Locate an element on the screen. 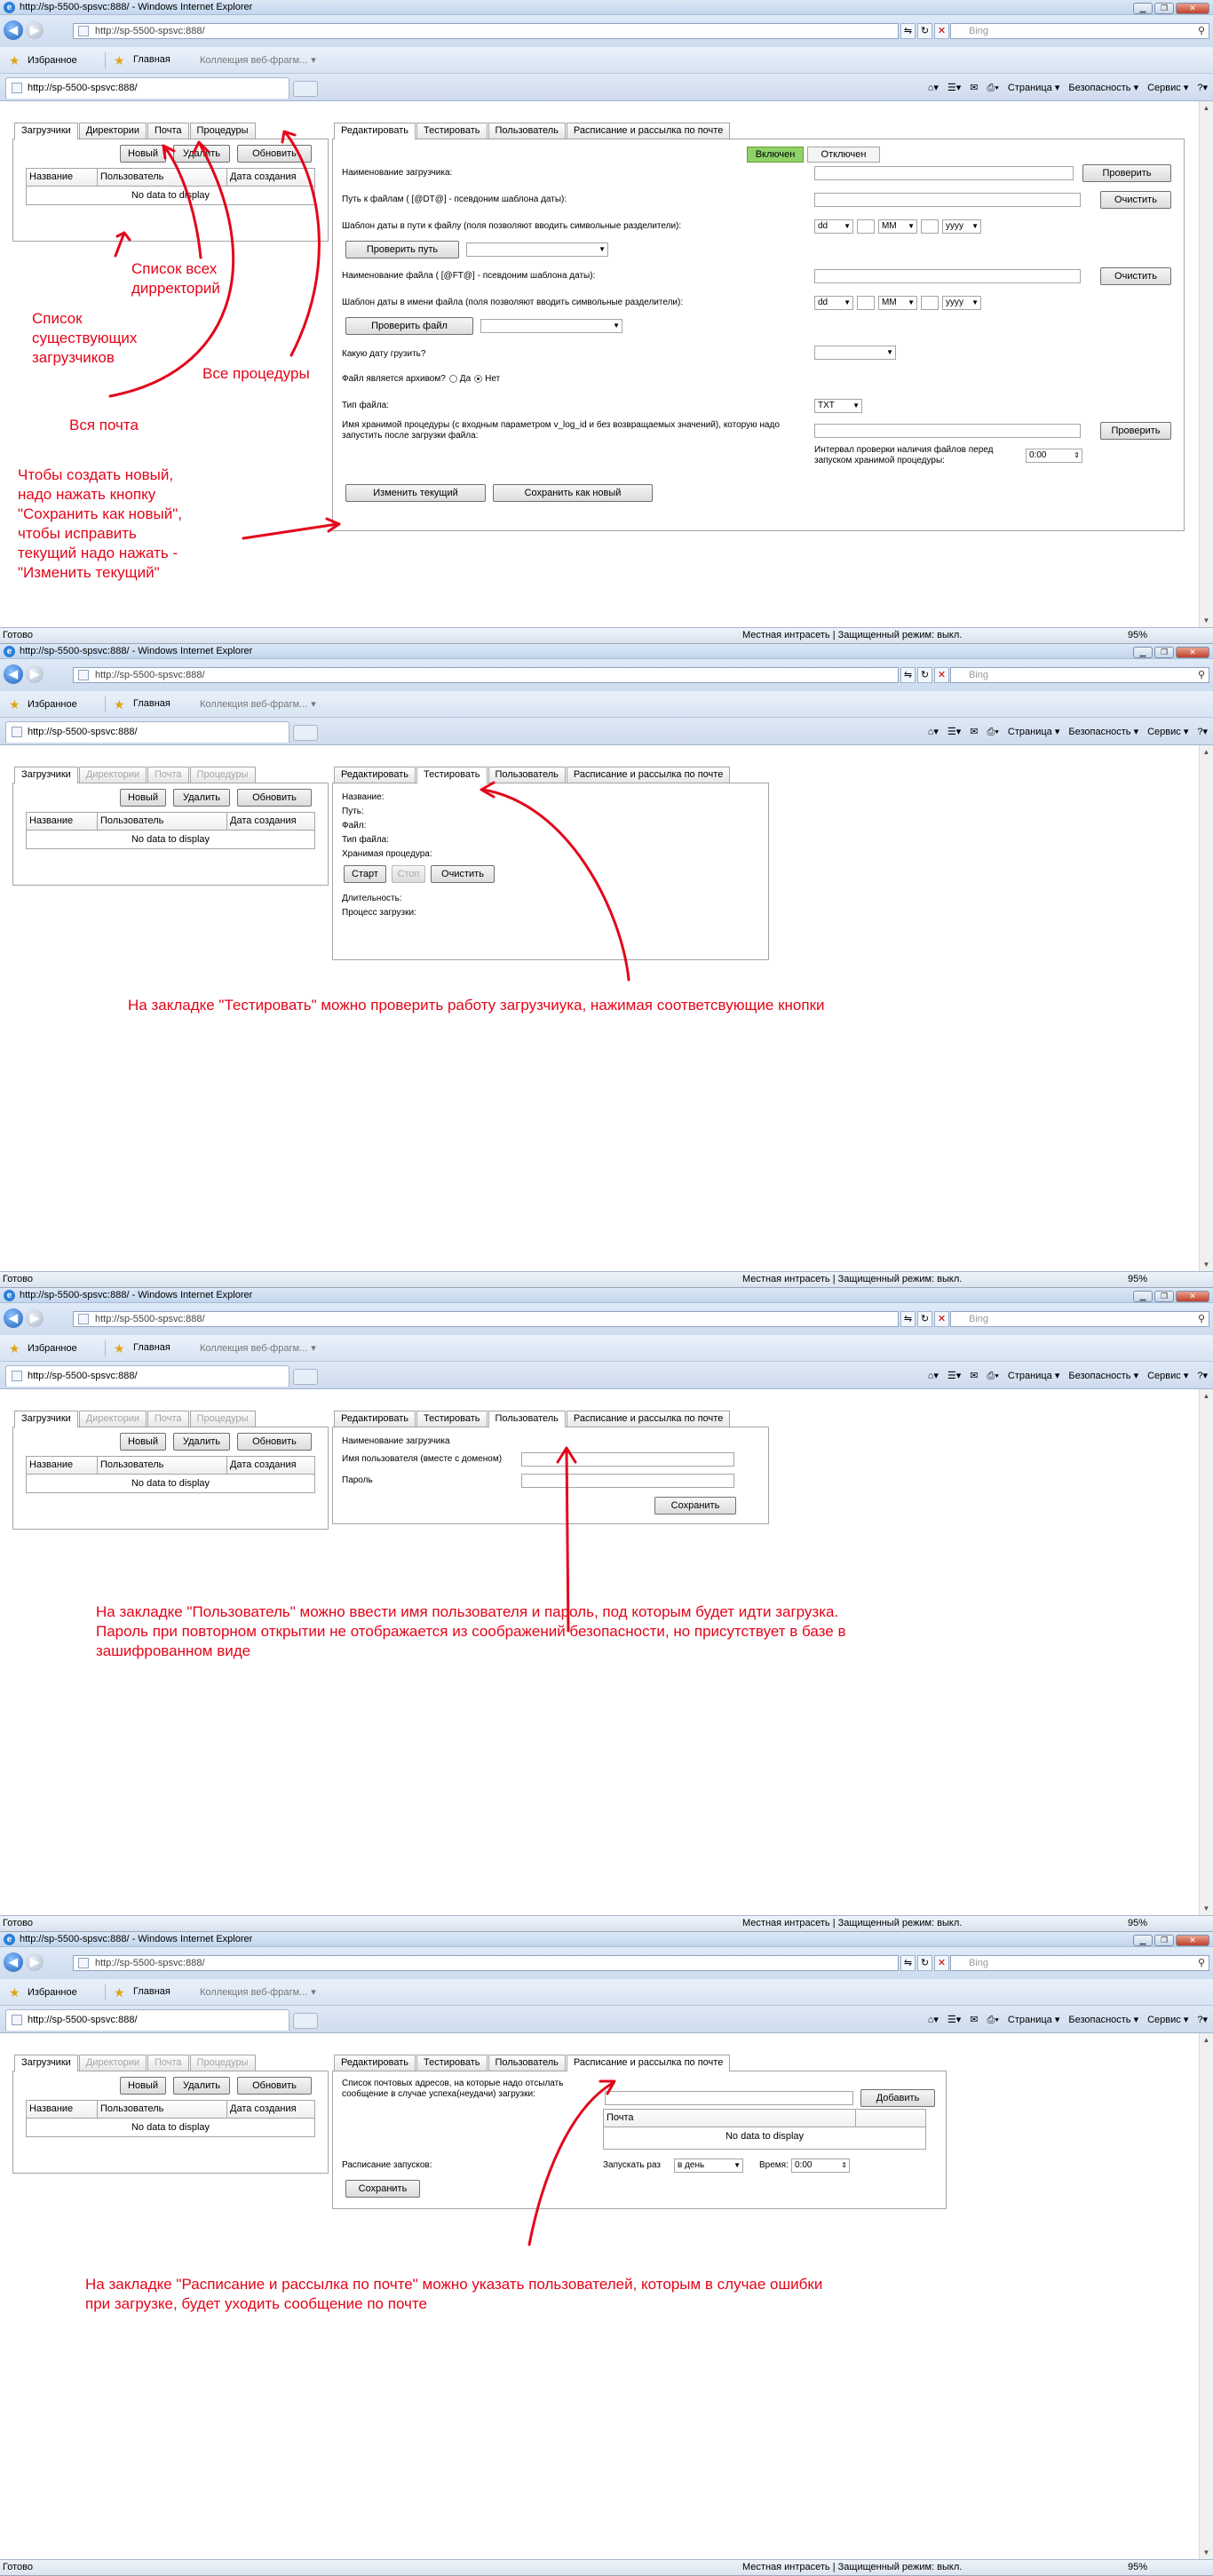 This screenshot has height=2576, width=1213. clear-path-button: Очистить is located at coordinates (1136, 200).